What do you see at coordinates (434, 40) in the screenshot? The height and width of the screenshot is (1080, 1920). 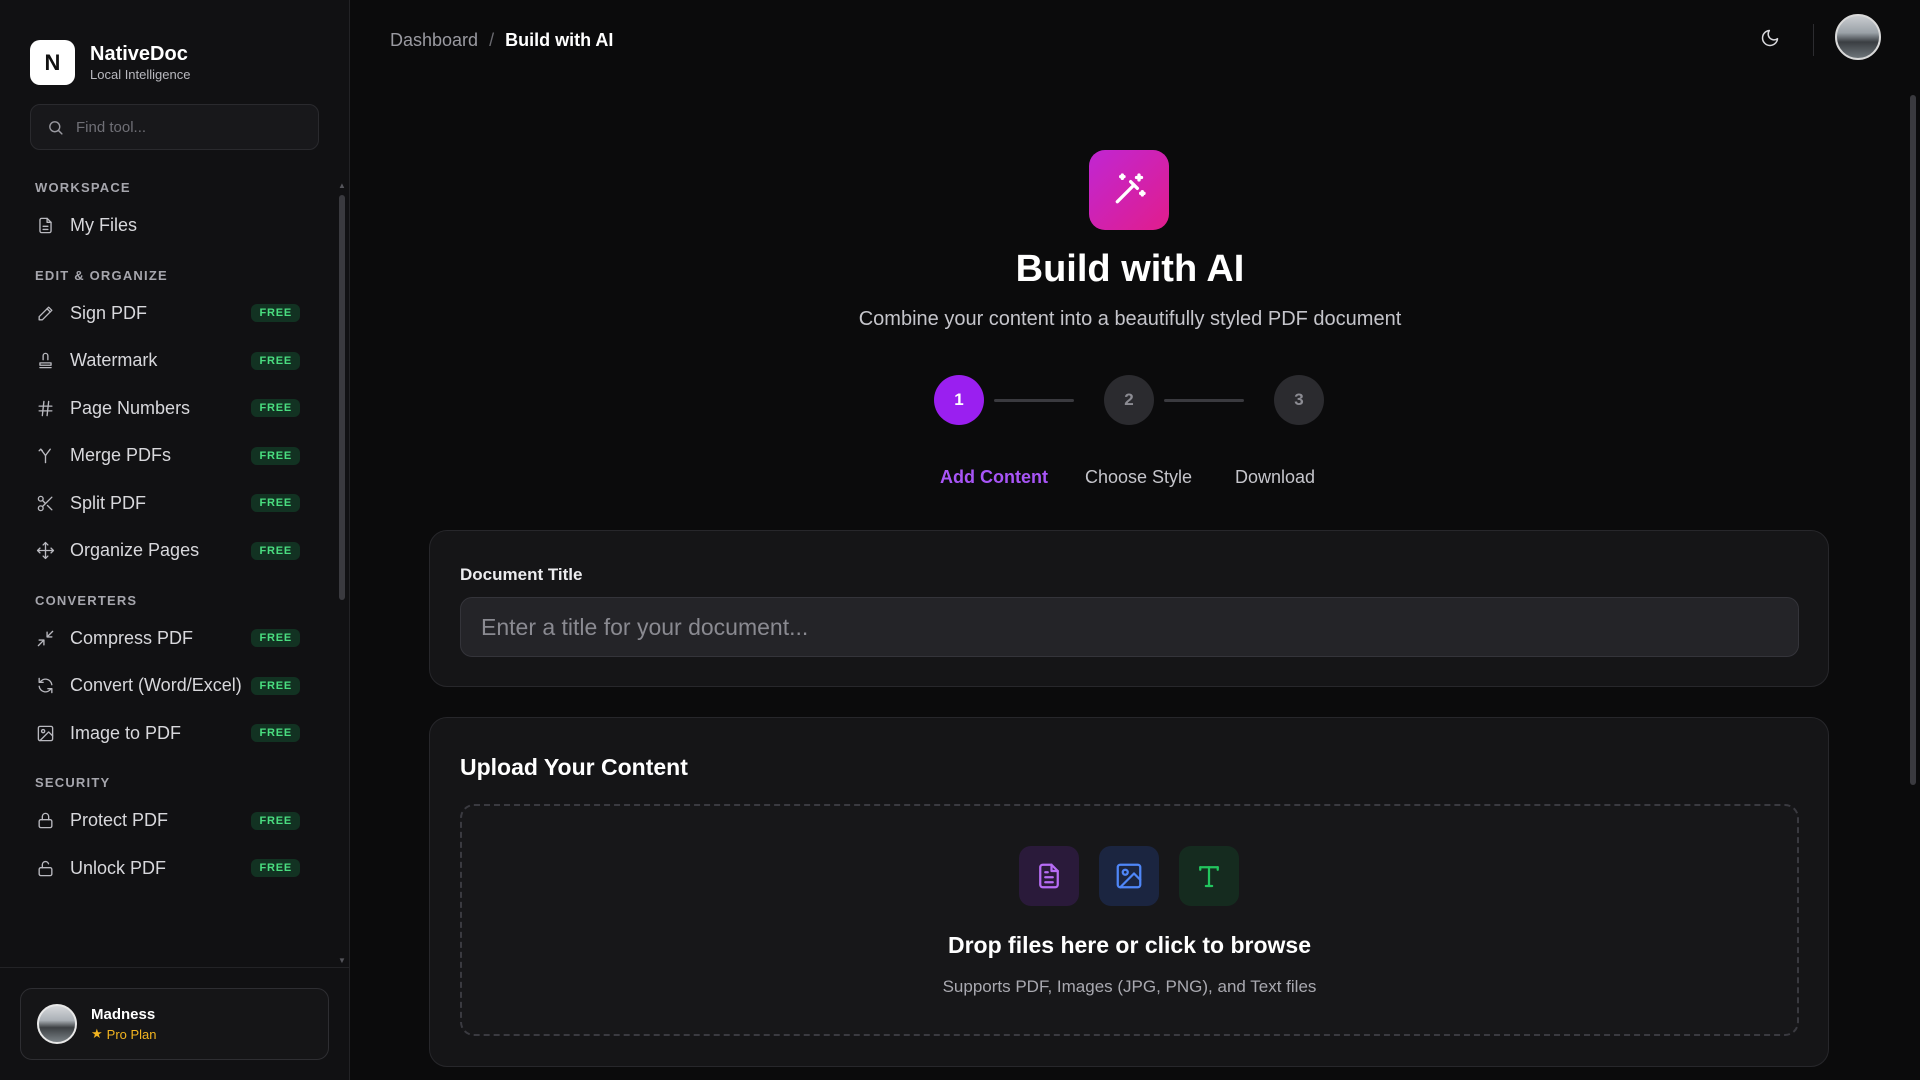 I see `breadcrumb-dashboard: Dashboard` at bounding box center [434, 40].